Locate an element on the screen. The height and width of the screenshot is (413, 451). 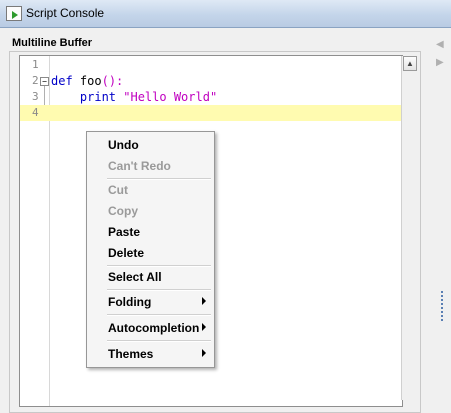
menu-item-delete: Delete is located at coordinates (150, 253).